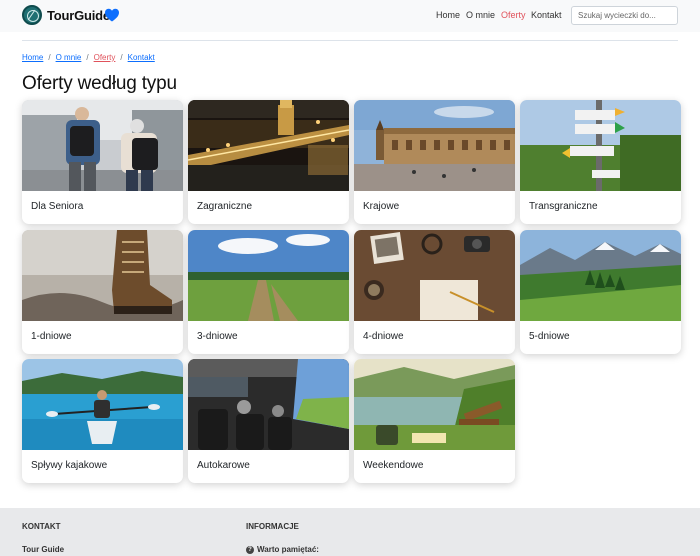  I want to click on footer-info-note: ? Warto pamiętać:, so click(282, 549).